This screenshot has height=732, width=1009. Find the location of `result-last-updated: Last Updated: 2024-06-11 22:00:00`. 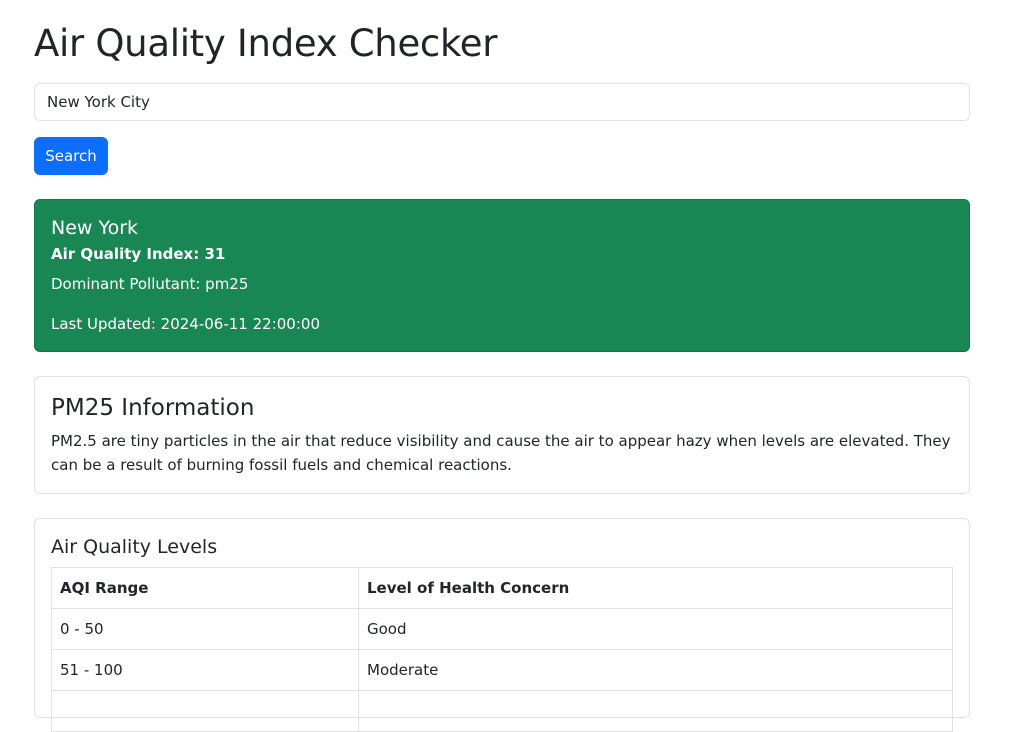

result-last-updated: Last Updated: 2024-06-11 22:00:00 is located at coordinates (185, 324).